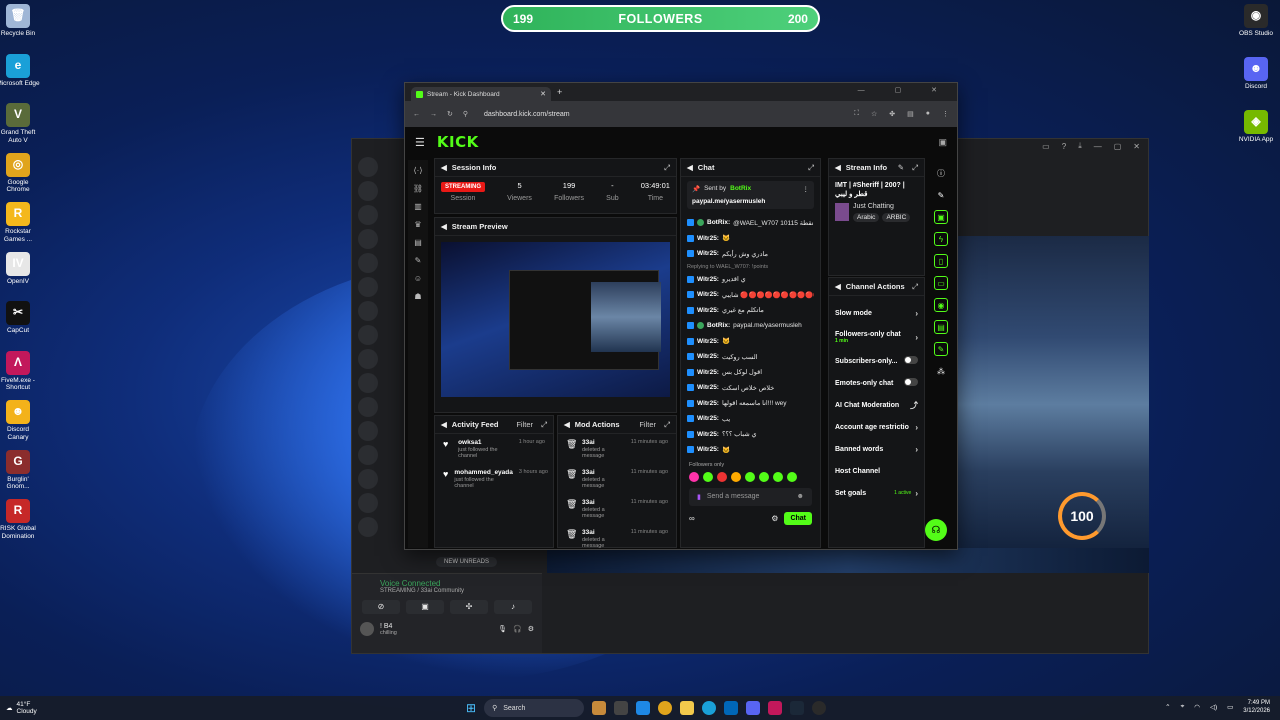 The width and height of the screenshot is (1280, 720). What do you see at coordinates (621, 708) in the screenshot?
I see `task-view-icon` at bounding box center [621, 708].